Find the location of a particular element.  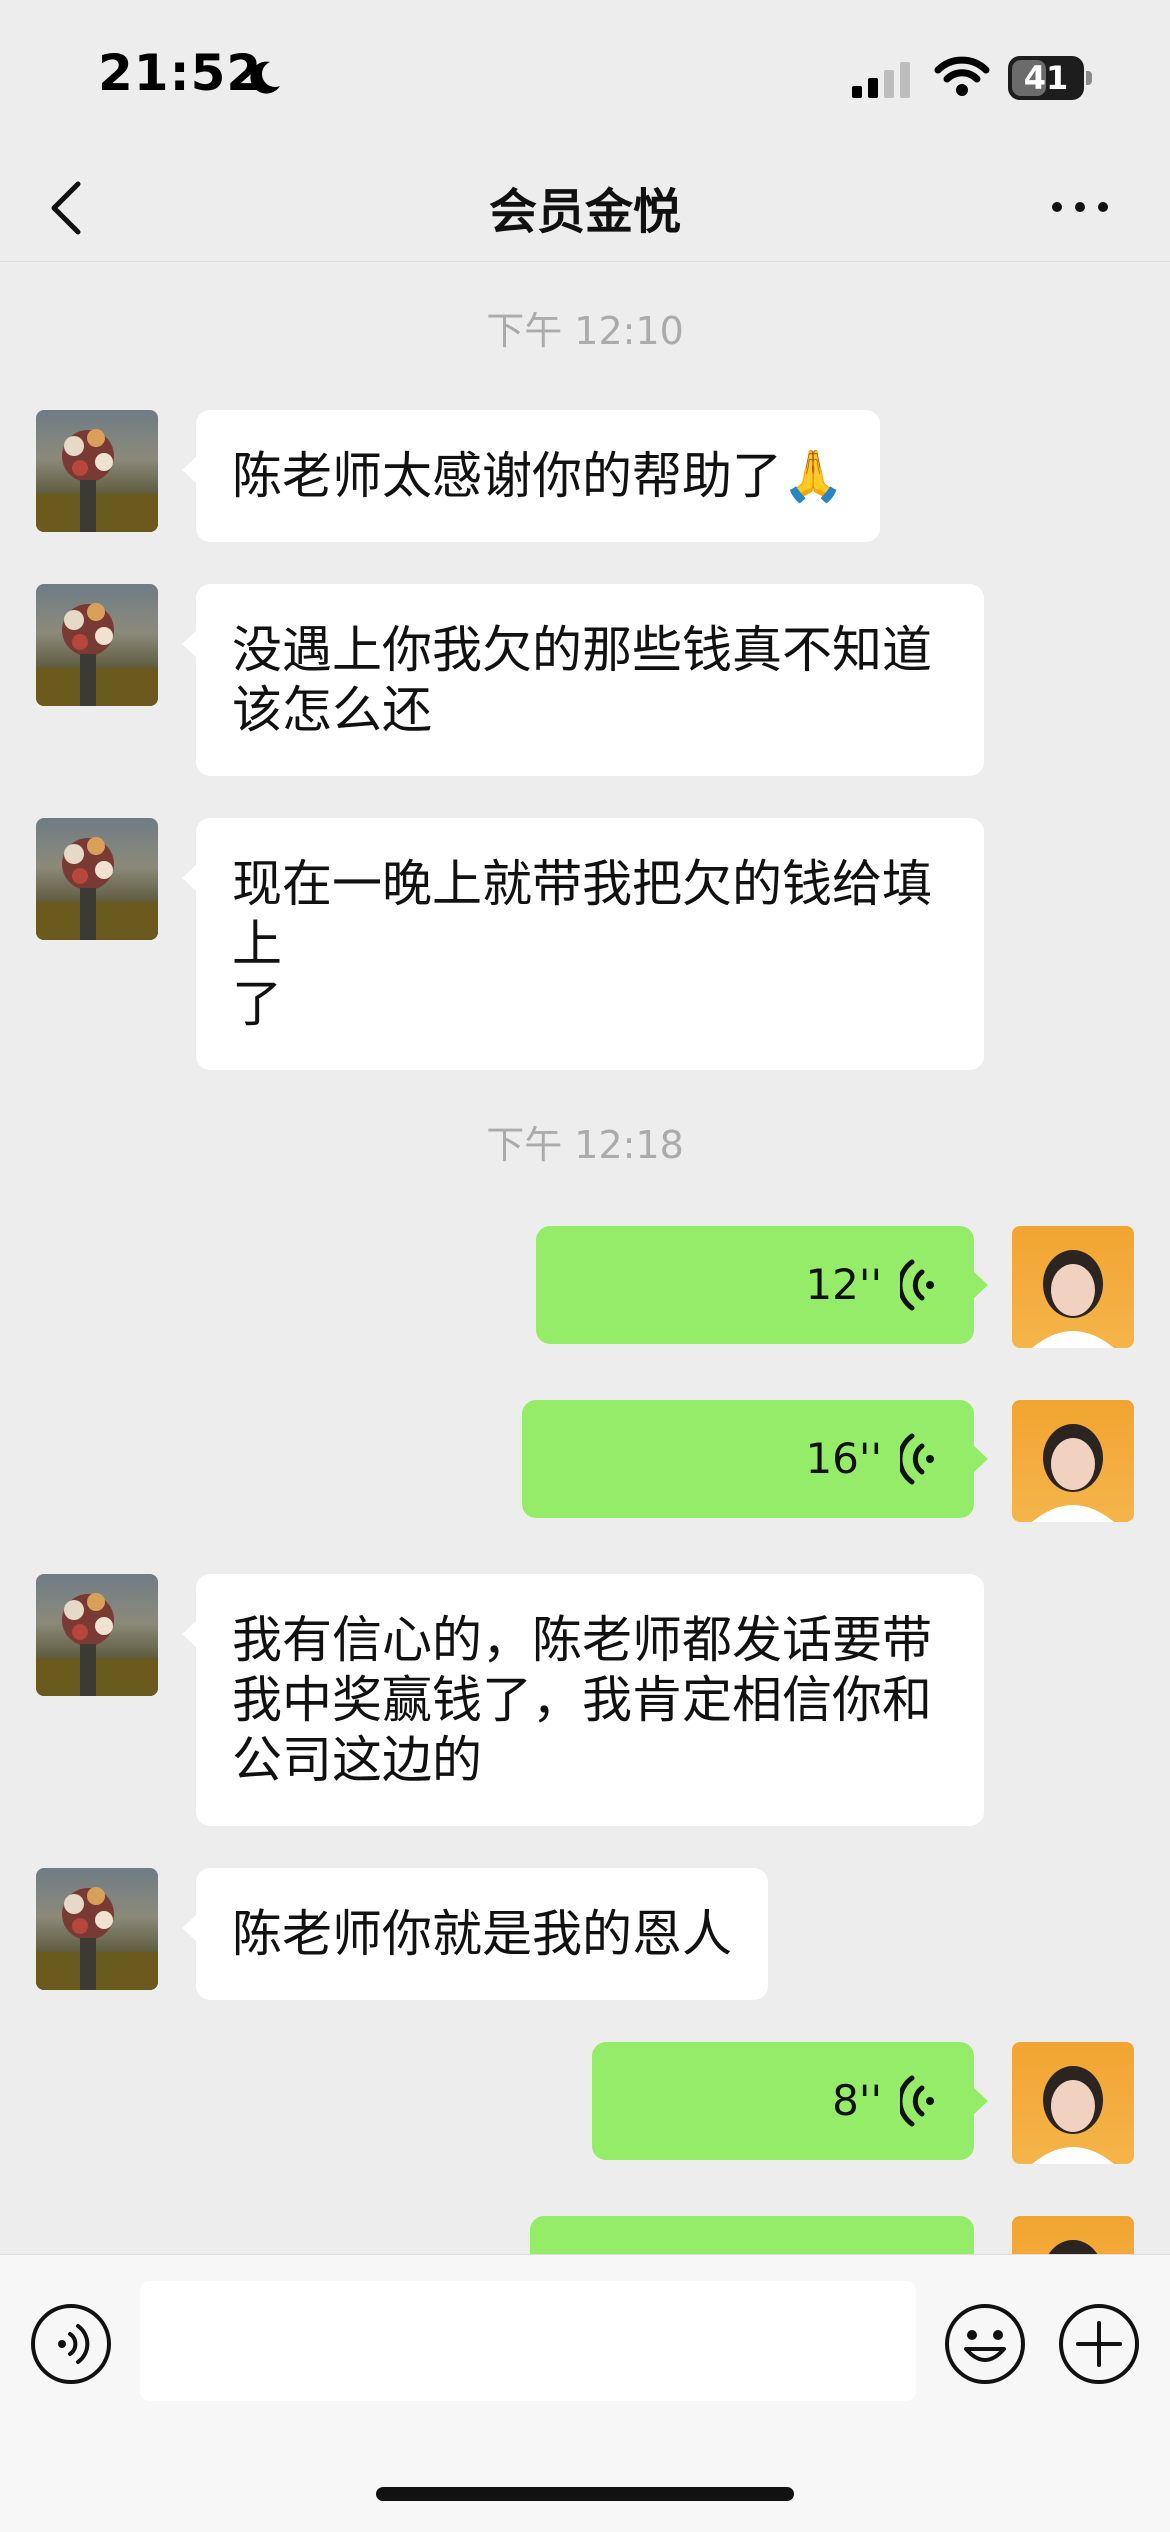

wifi-icon is located at coordinates (962, 76).